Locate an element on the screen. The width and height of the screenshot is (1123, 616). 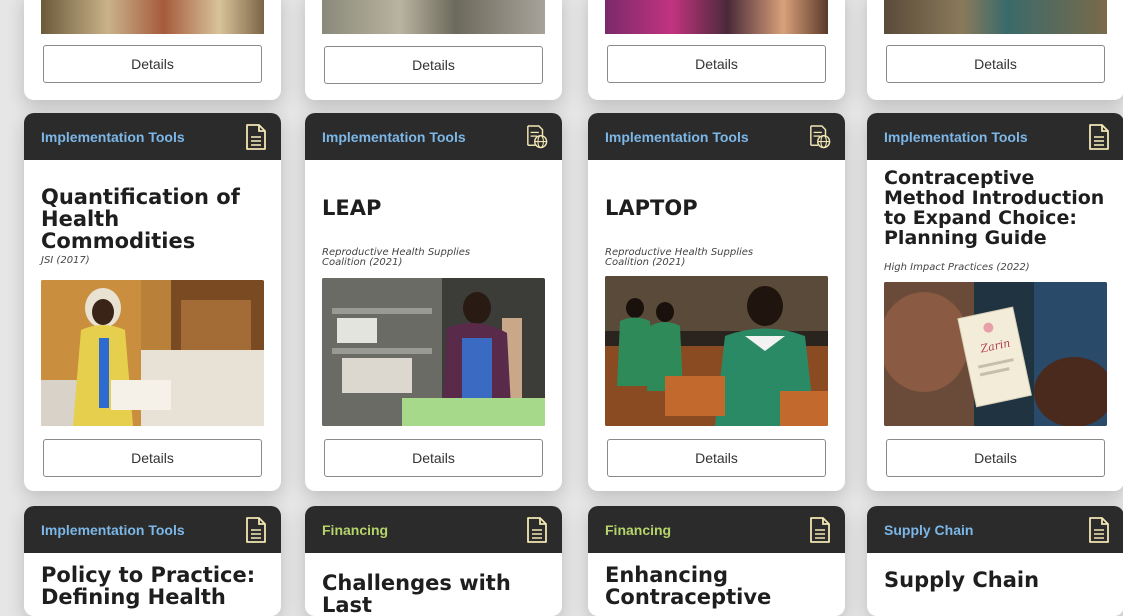
card-title-line: Enhancing is located at coordinates (666, 575).